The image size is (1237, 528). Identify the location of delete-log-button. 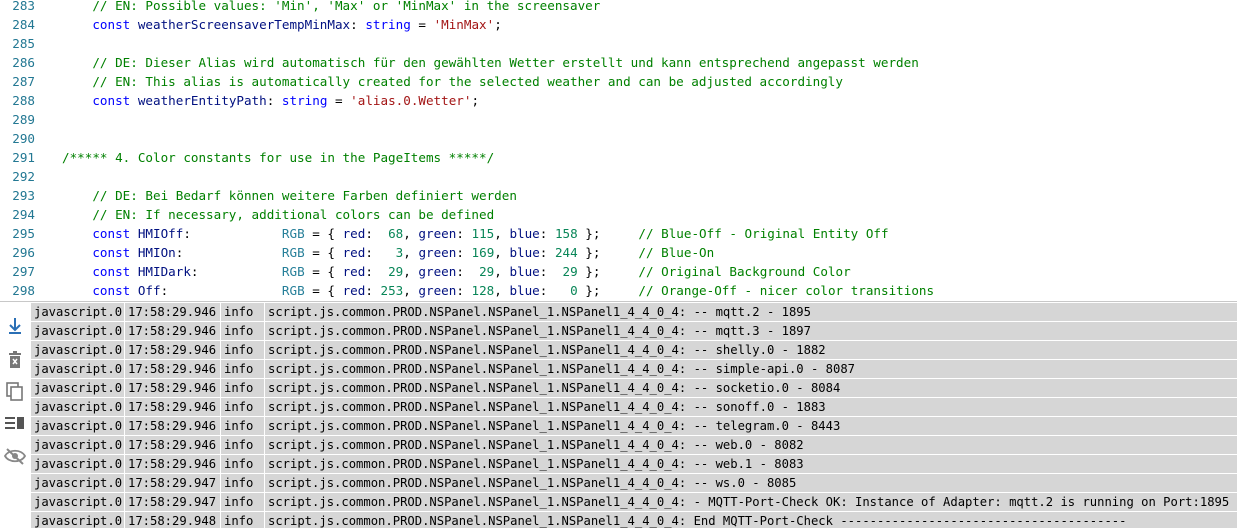
(15, 360).